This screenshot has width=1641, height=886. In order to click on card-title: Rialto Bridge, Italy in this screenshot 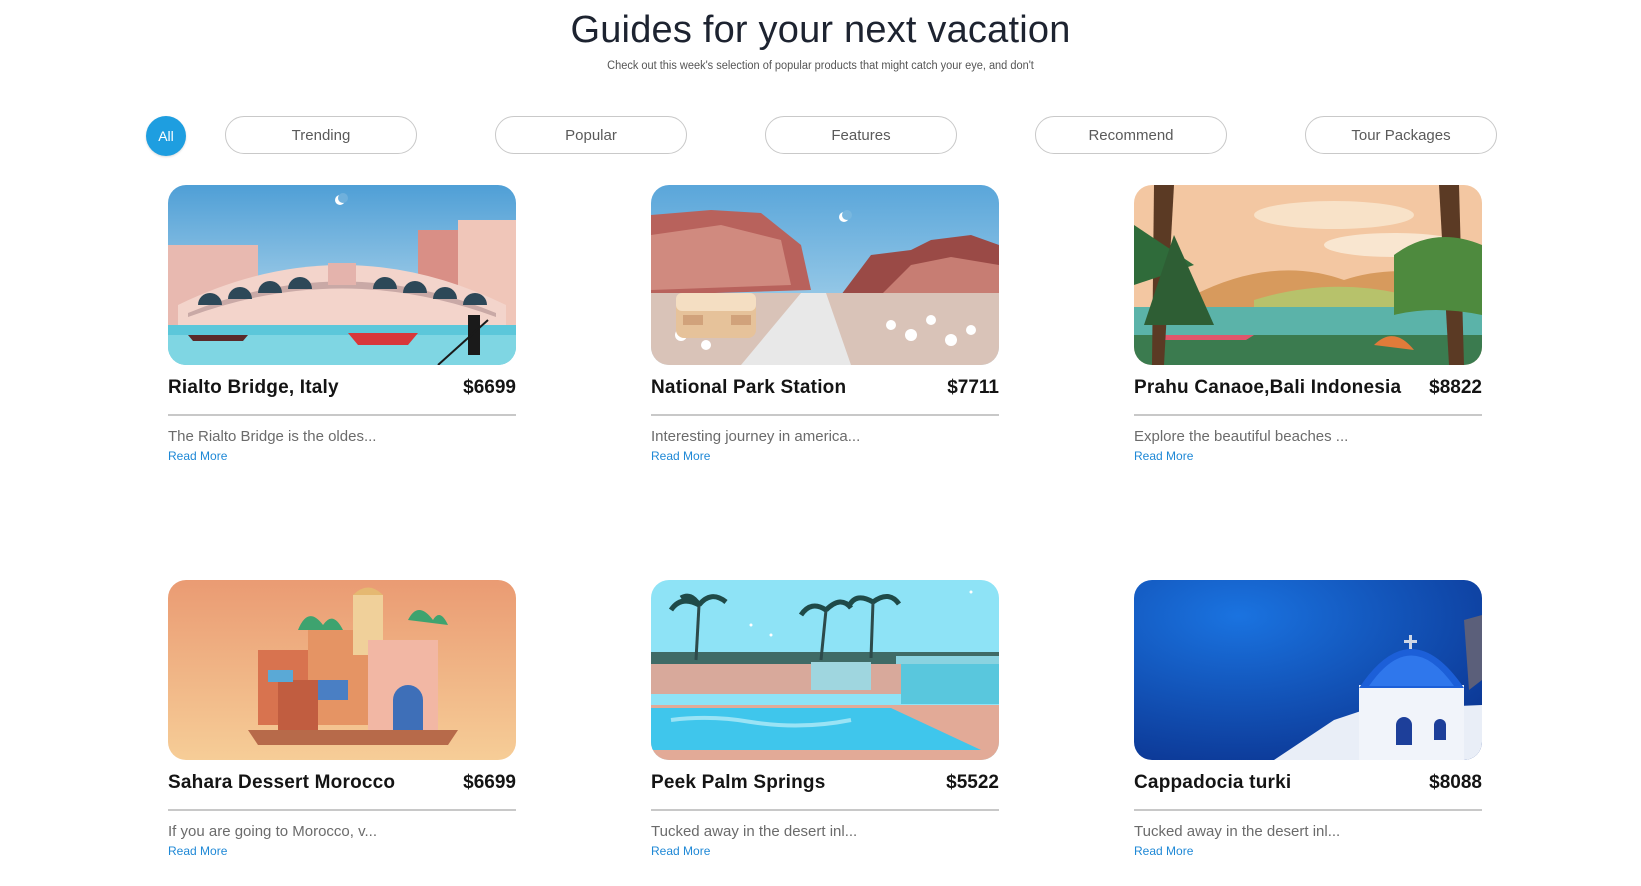, I will do `click(253, 387)`.